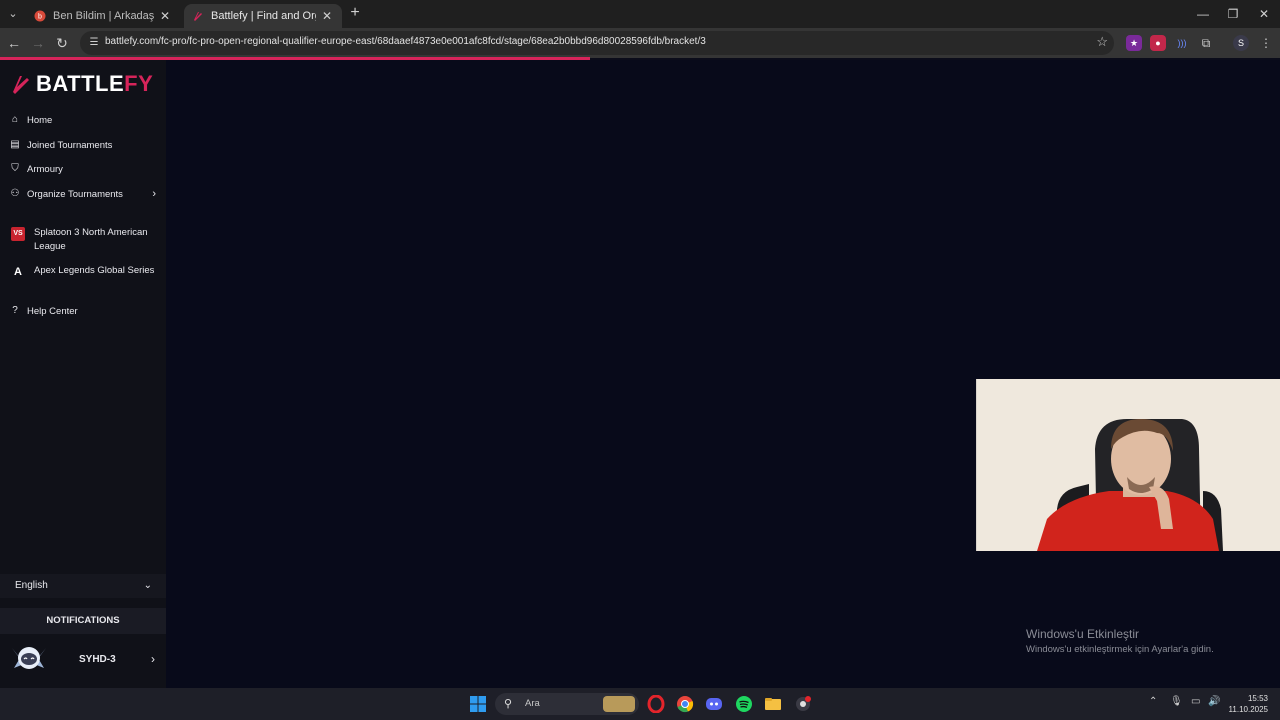 Image resolution: width=1280 pixels, height=720 pixels. I want to click on tab-title: Battlefy | Find and Organize Esp, so click(263, 16).